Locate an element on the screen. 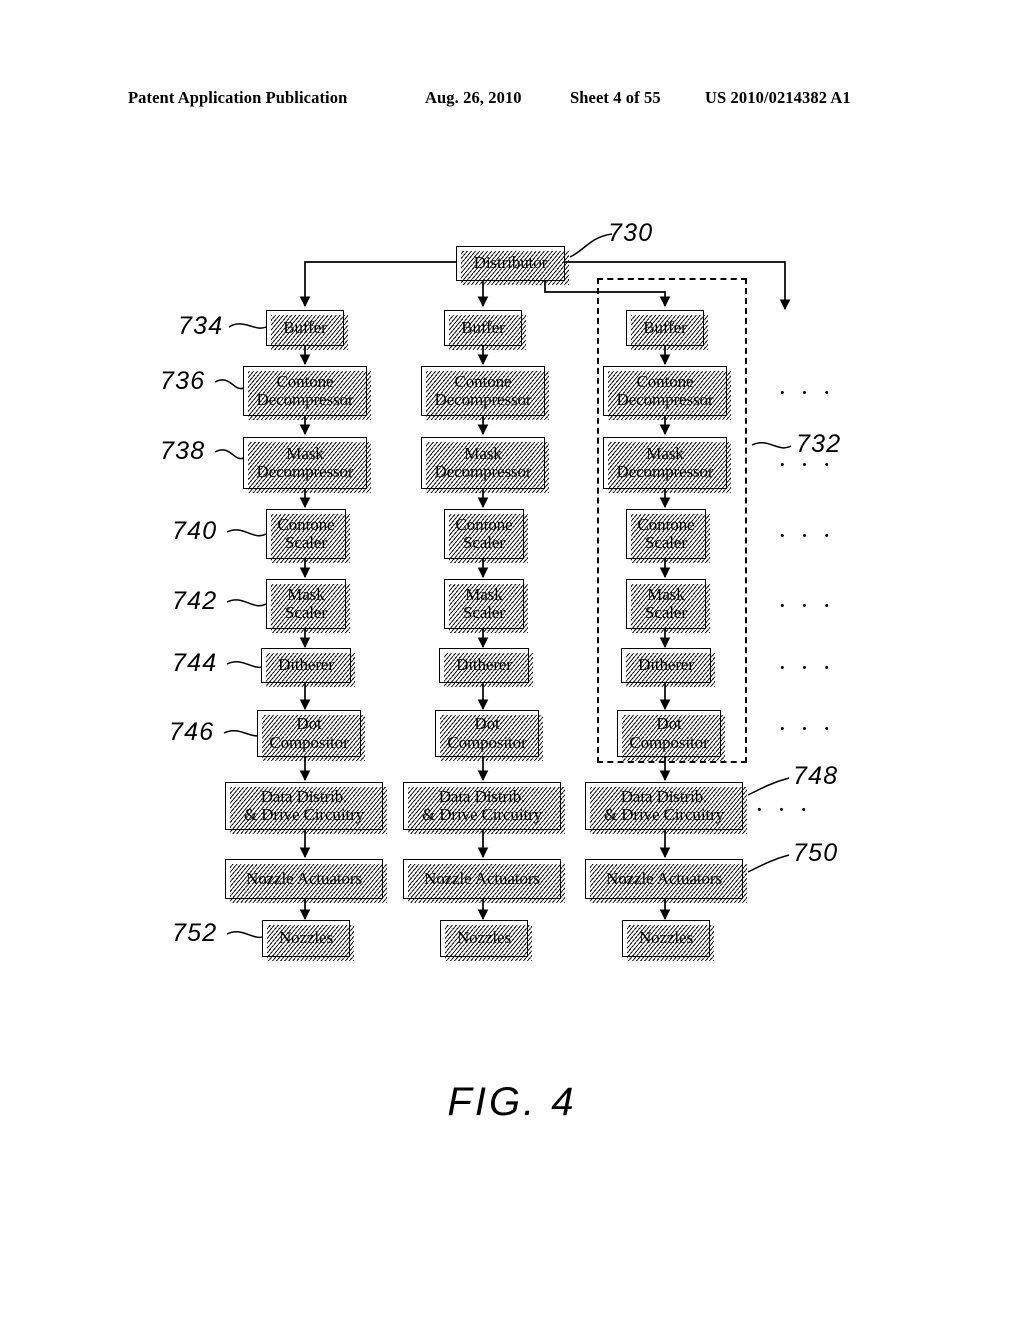  ellipsis-row-contone-decompressor: · · · is located at coordinates (806, 392).